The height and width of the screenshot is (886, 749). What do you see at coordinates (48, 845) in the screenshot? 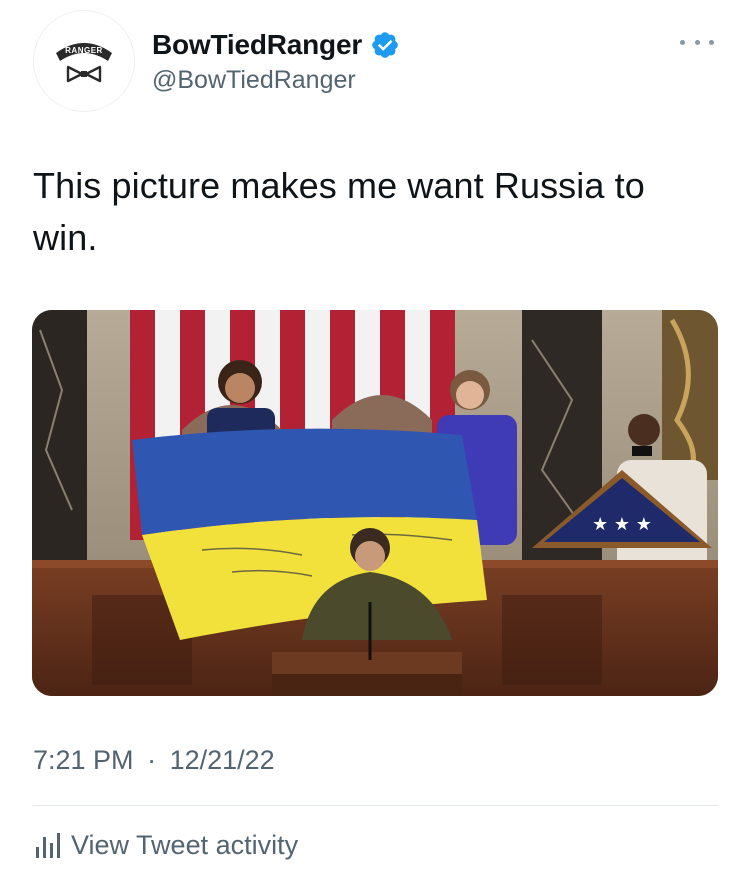
I see `bar-chart-icon` at bounding box center [48, 845].